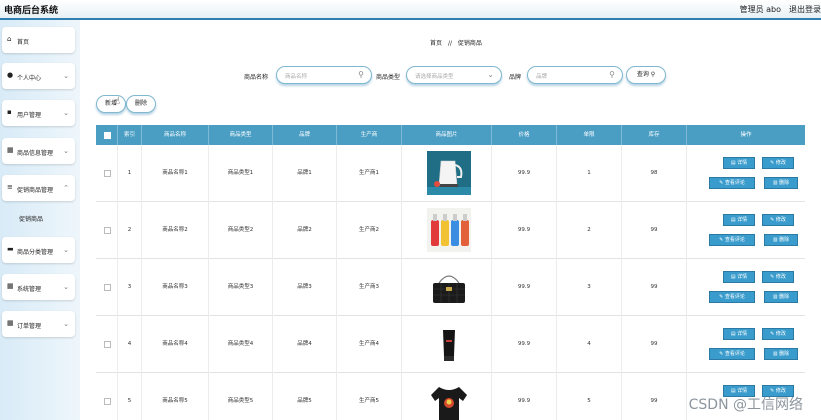 The image size is (821, 420). I want to click on grid-icon: ▦, so click(10, 323).